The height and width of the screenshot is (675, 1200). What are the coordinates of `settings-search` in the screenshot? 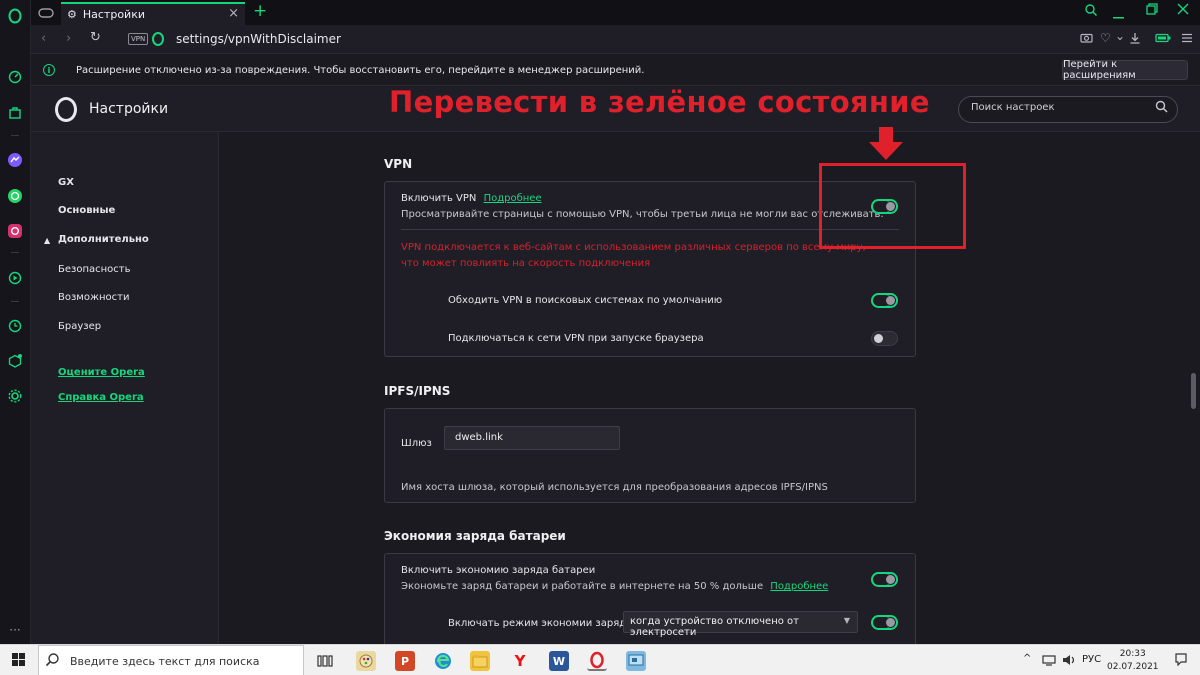 It's located at (1068, 109).